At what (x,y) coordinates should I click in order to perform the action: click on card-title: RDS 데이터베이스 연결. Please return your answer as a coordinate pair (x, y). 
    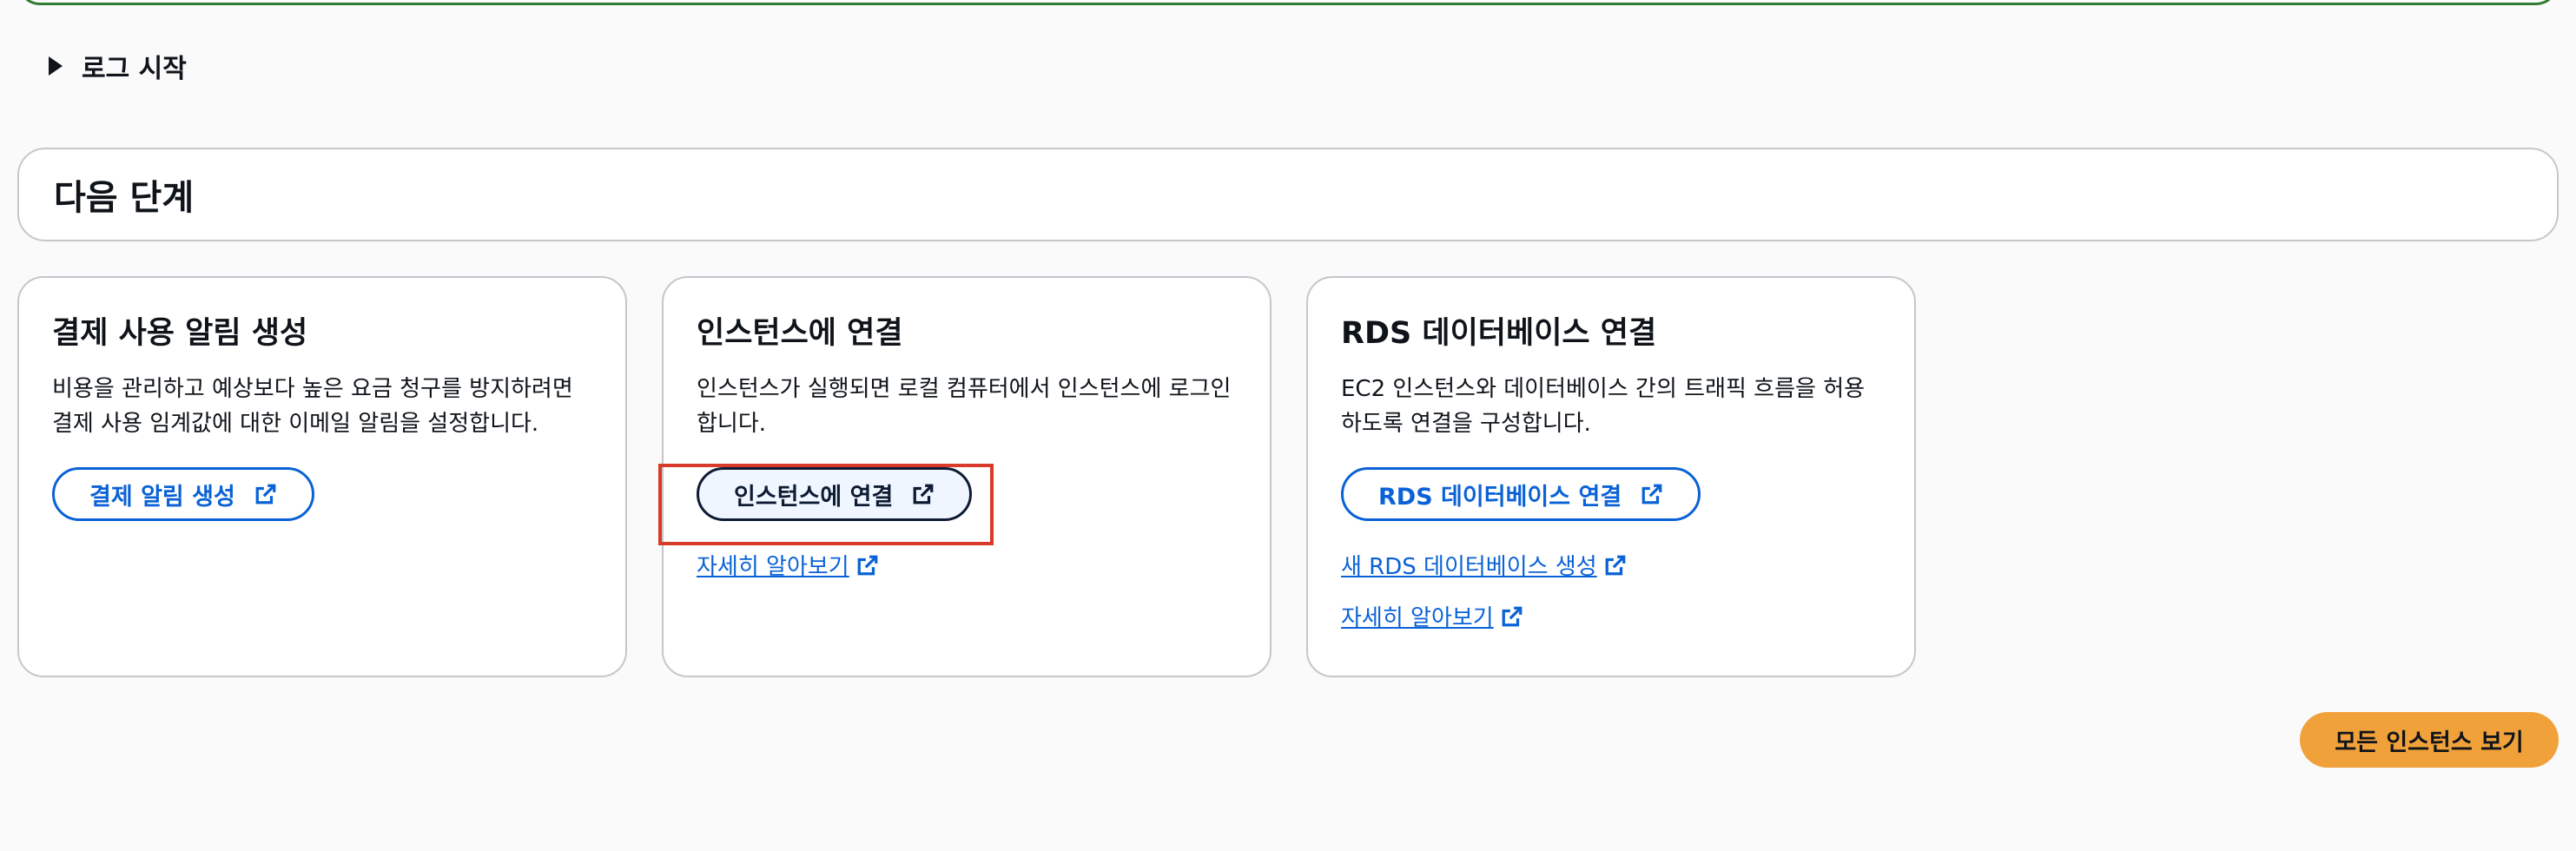
    Looking at the image, I should click on (1499, 333).